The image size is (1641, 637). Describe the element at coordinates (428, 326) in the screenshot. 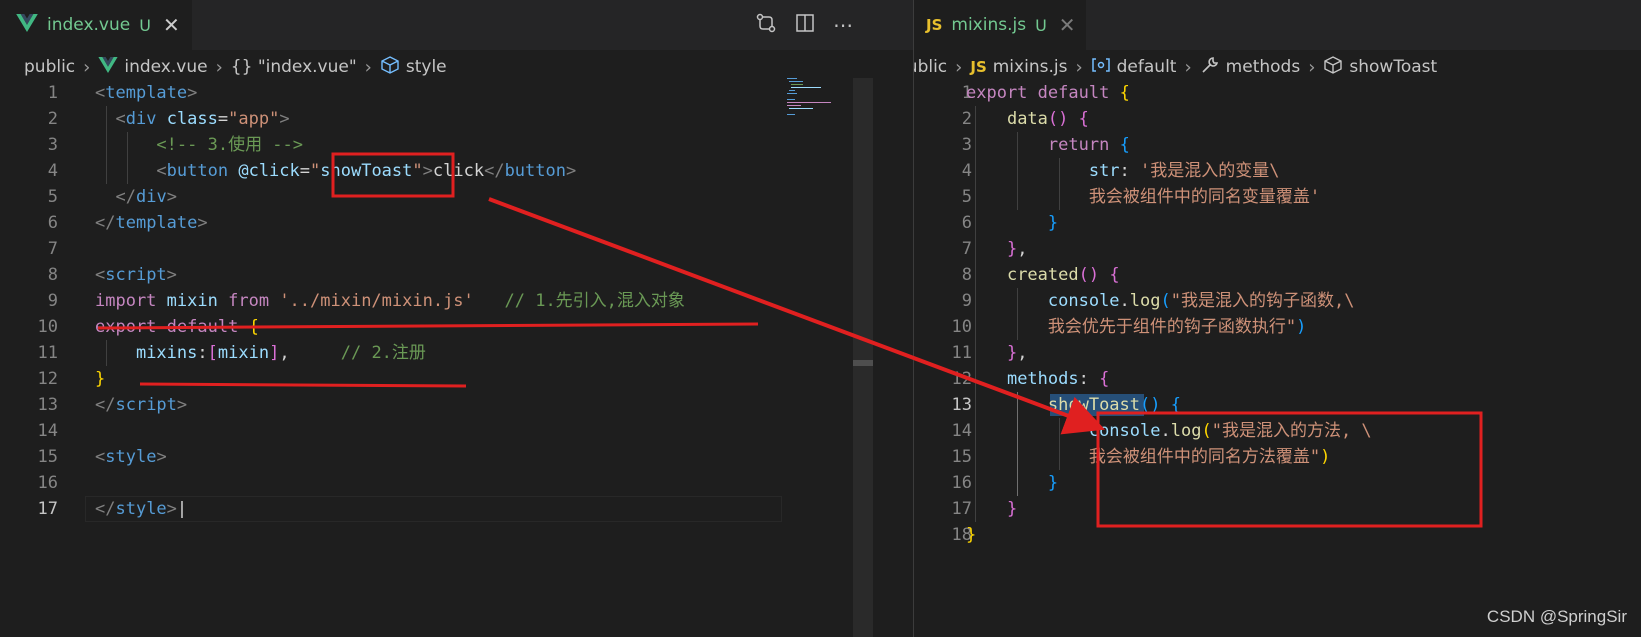

I see `underline-import` at that location.